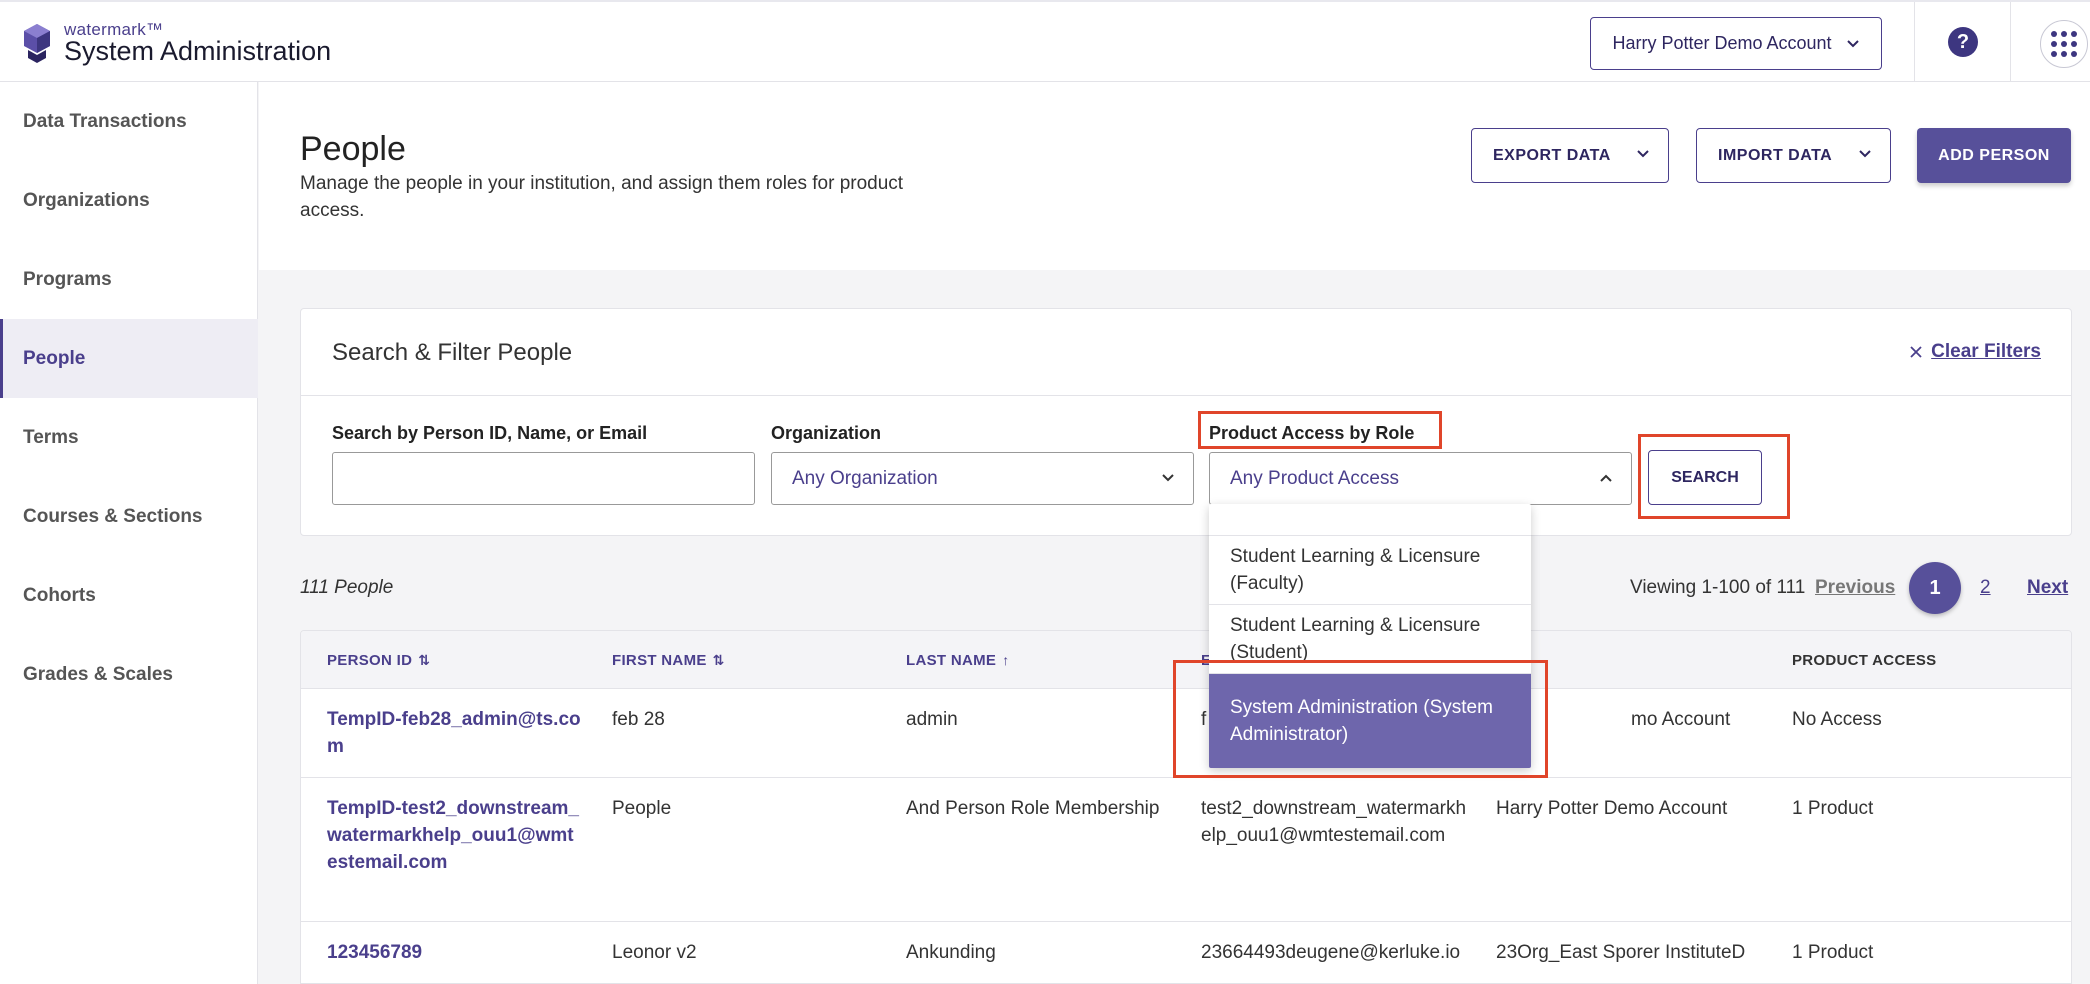 The width and height of the screenshot is (2090, 984). Describe the element at coordinates (865, 478) in the screenshot. I see `organization-select-value: Any Organization` at that location.